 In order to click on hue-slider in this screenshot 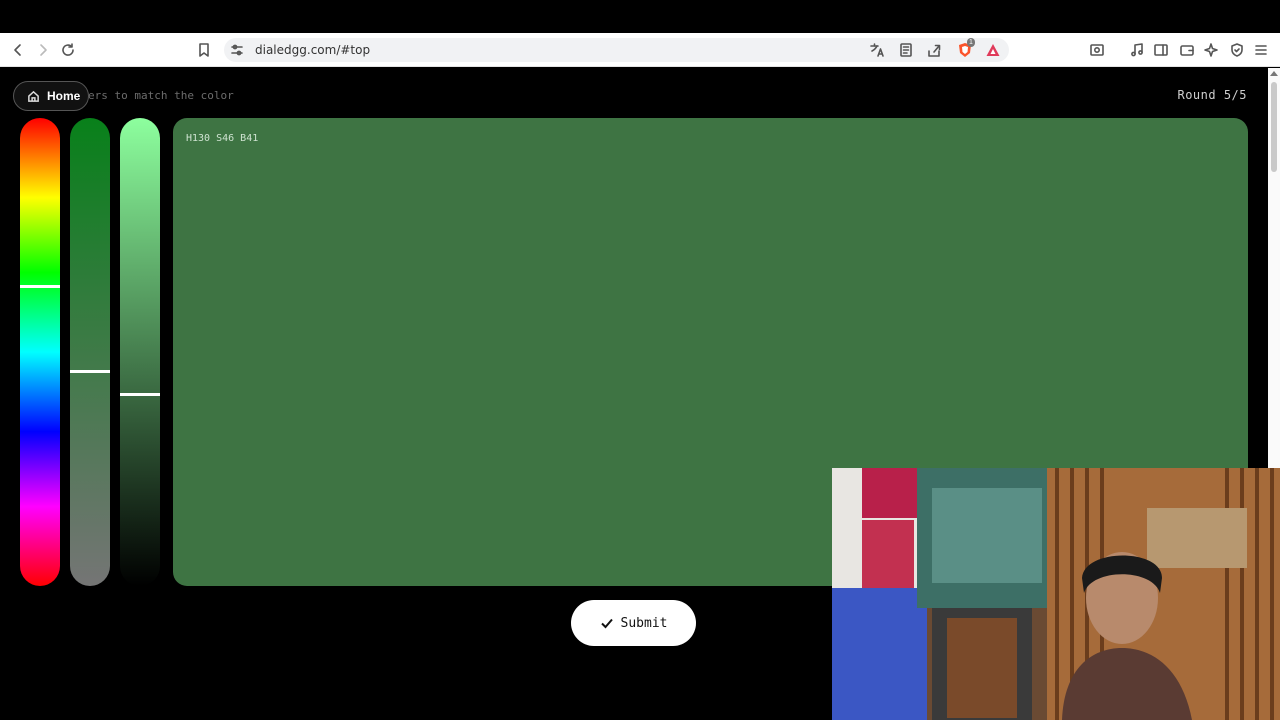, I will do `click(40, 352)`.